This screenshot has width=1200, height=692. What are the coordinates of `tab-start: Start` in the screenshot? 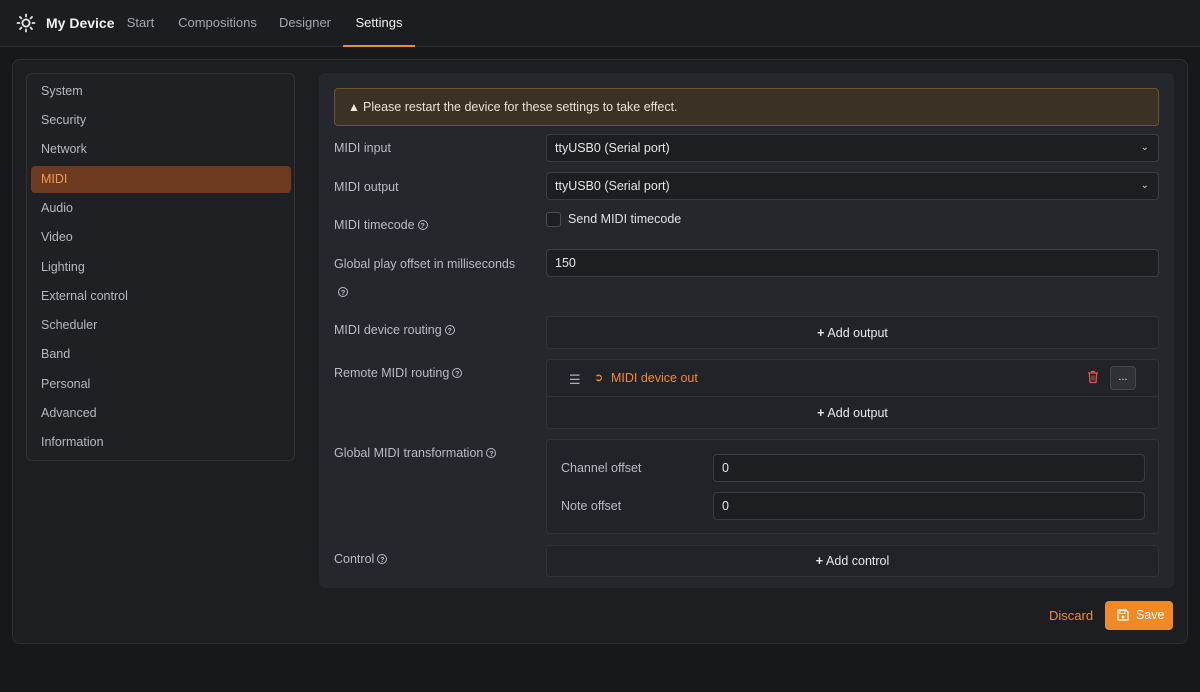 It's located at (140, 23).